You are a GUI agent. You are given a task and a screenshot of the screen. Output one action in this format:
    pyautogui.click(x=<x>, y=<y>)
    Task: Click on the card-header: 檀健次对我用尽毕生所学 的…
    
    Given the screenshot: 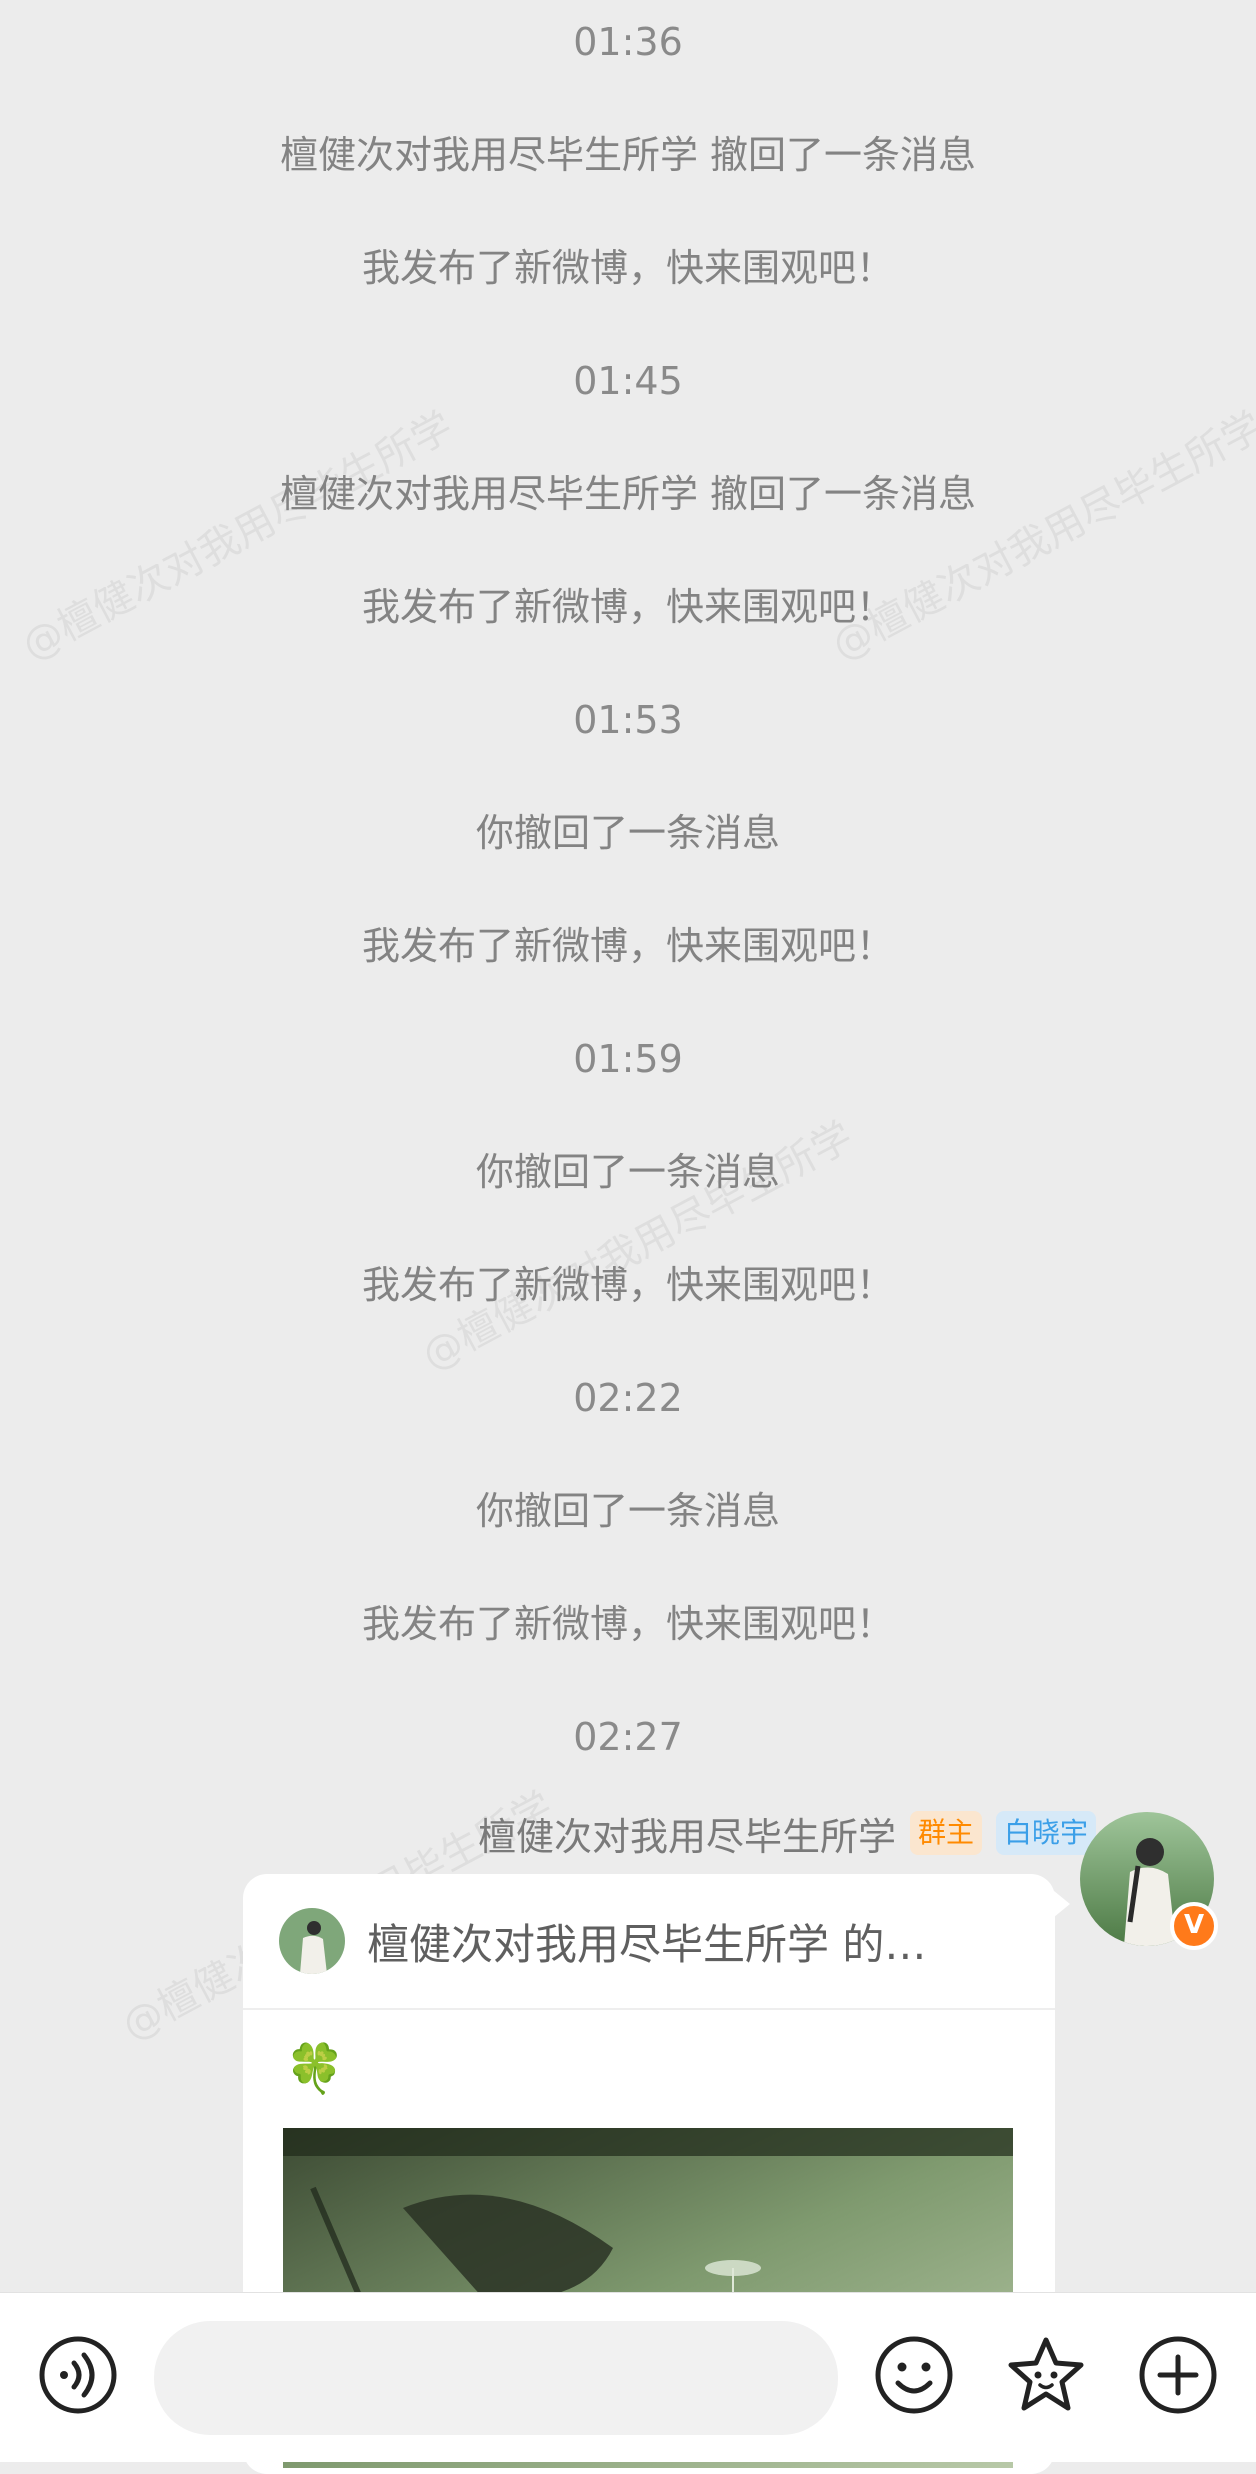 What is the action you would take?
    pyautogui.click(x=649, y=1942)
    